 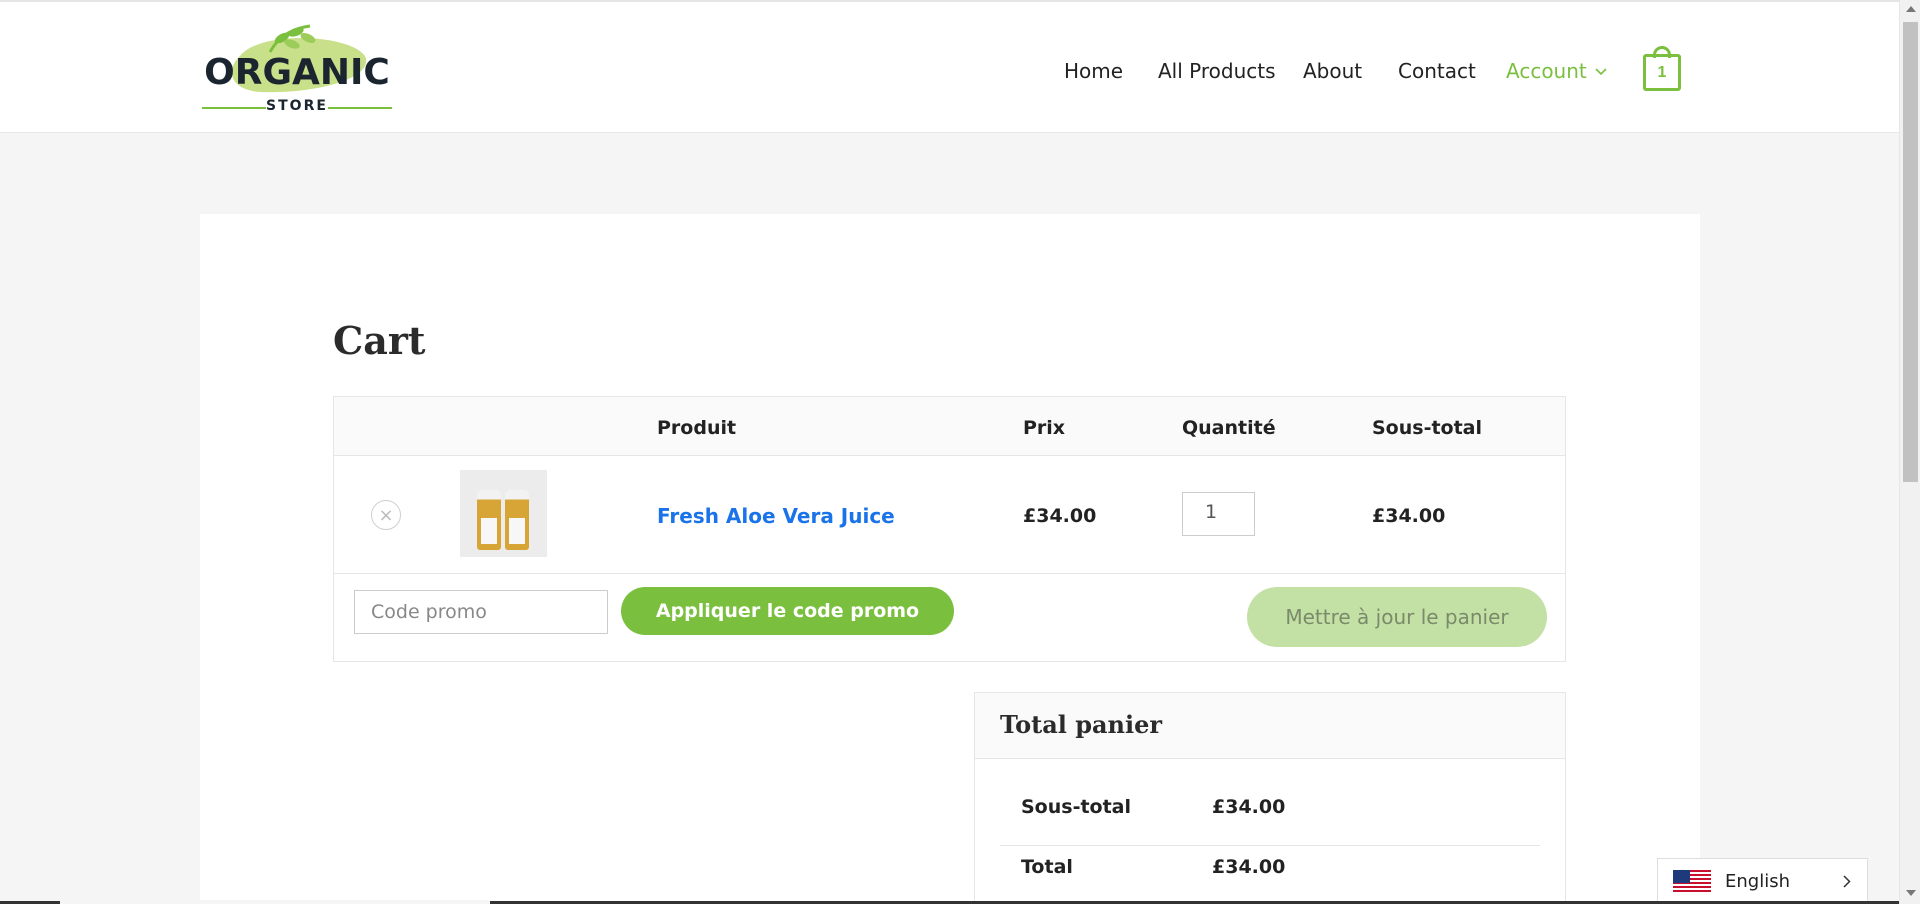 What do you see at coordinates (1249, 867) in the screenshot?
I see `totals-total-value: £34.00` at bounding box center [1249, 867].